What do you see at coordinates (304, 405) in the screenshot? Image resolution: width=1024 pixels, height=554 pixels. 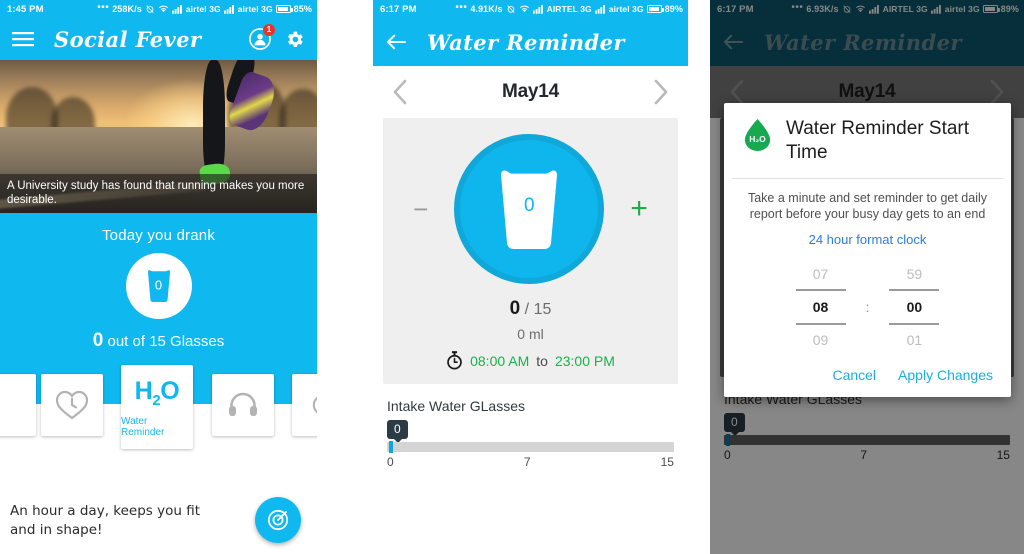 I see `app-card-partial-right` at bounding box center [304, 405].